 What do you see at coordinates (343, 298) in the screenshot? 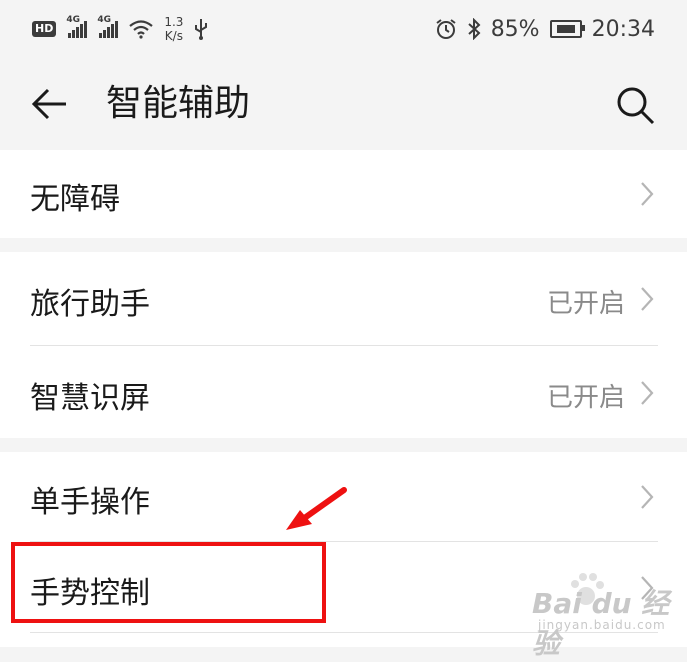
I see `settings-item-travel-assistant: 旅行助手 已开启` at bounding box center [343, 298].